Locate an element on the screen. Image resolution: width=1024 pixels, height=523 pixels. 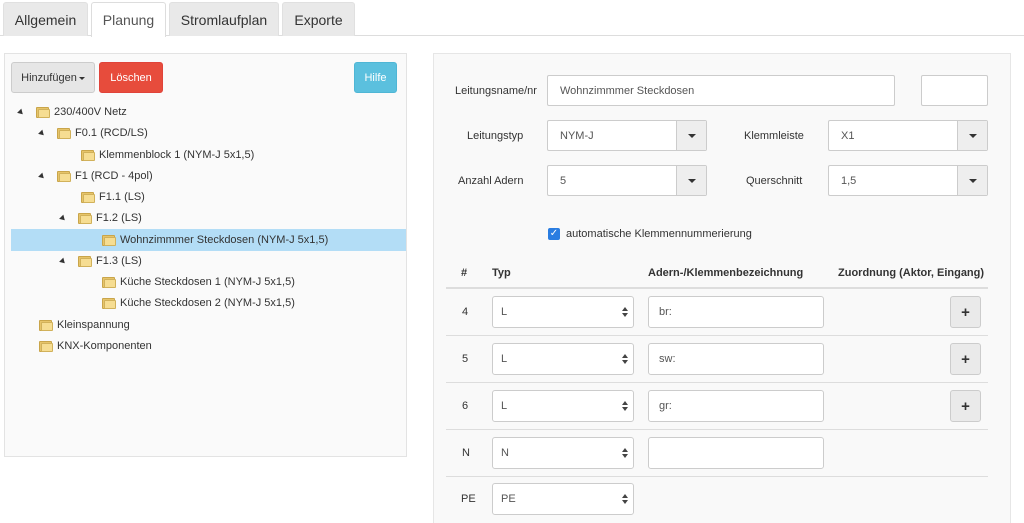
row-number: 6 is located at coordinates (465, 406).